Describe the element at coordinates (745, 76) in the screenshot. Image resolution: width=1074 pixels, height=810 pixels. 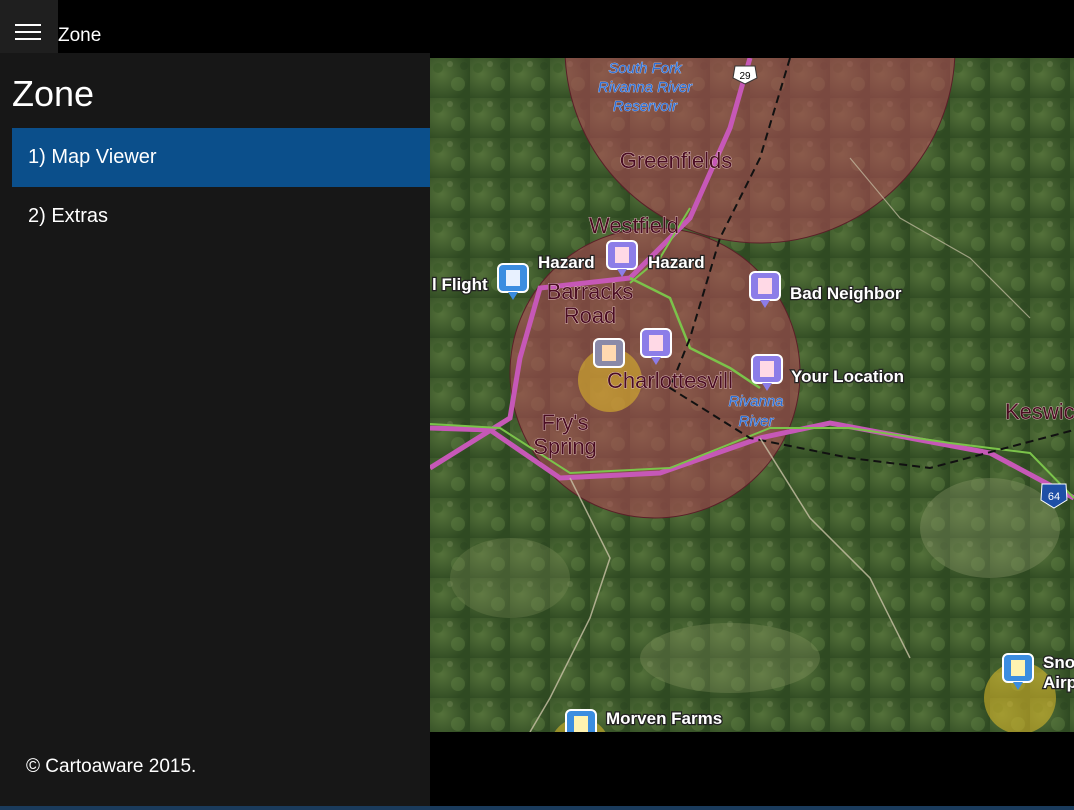
I see `us29-shield-label: 29` at that location.